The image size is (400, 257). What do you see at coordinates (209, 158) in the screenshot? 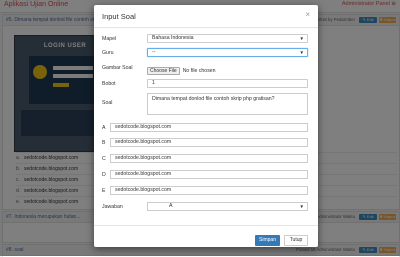
I see `option-c-input: sedotcode.blogspot.com` at bounding box center [209, 158].